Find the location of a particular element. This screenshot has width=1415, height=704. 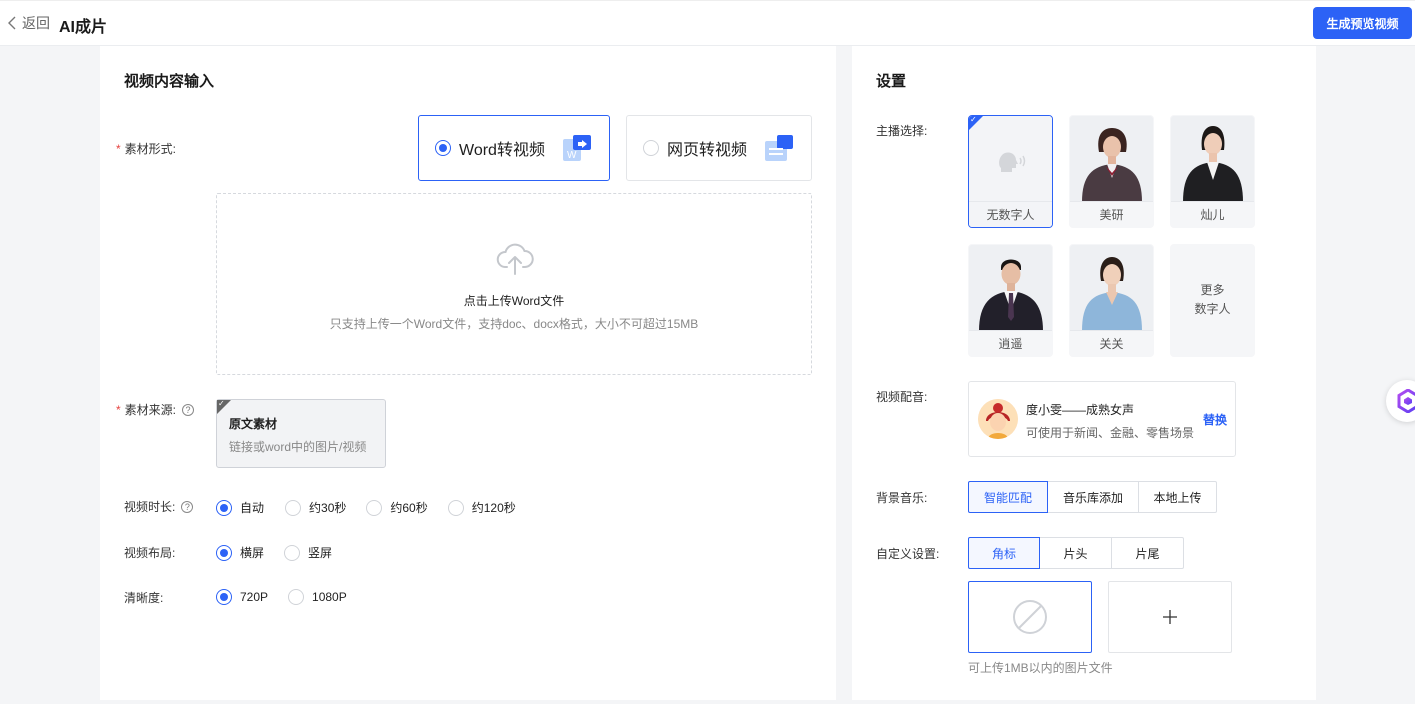

label-text: 视频时长: is located at coordinates (150, 507).